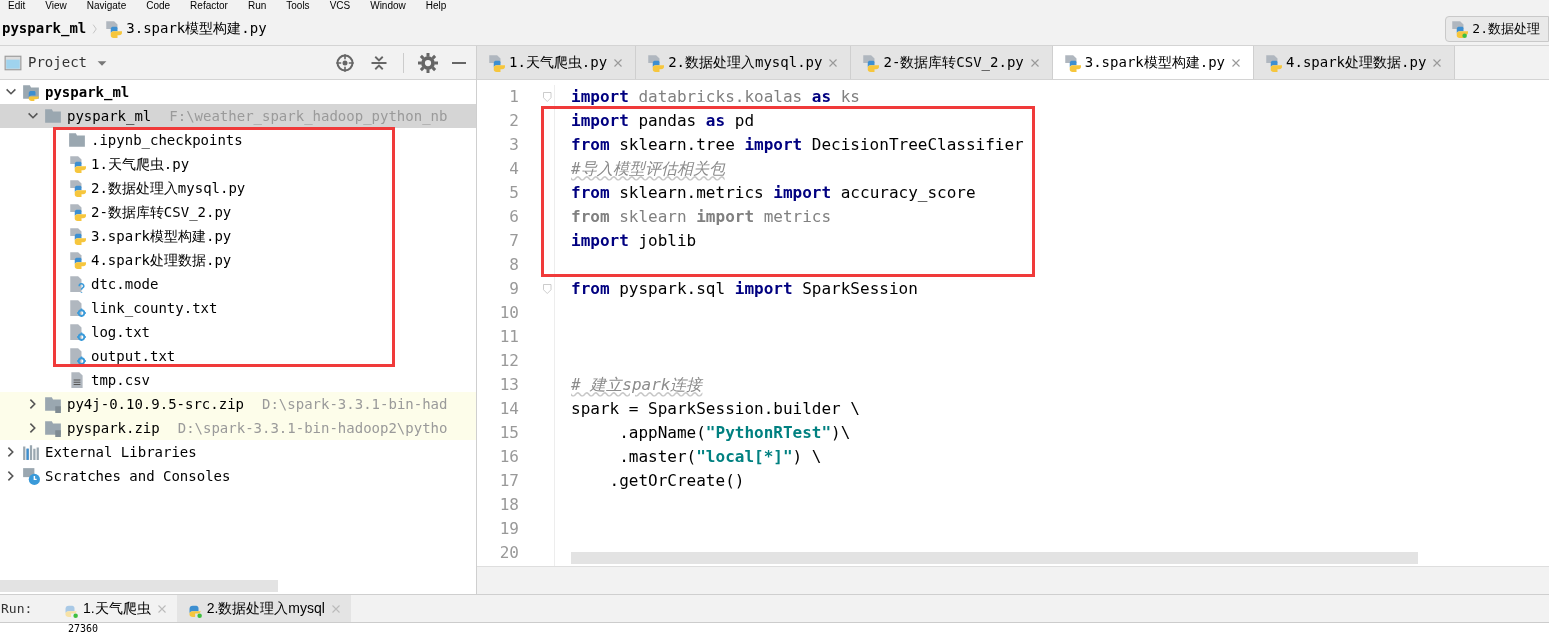 The width and height of the screenshot is (1549, 634). What do you see at coordinates (459, 62) in the screenshot?
I see `minimize-icon` at bounding box center [459, 62].